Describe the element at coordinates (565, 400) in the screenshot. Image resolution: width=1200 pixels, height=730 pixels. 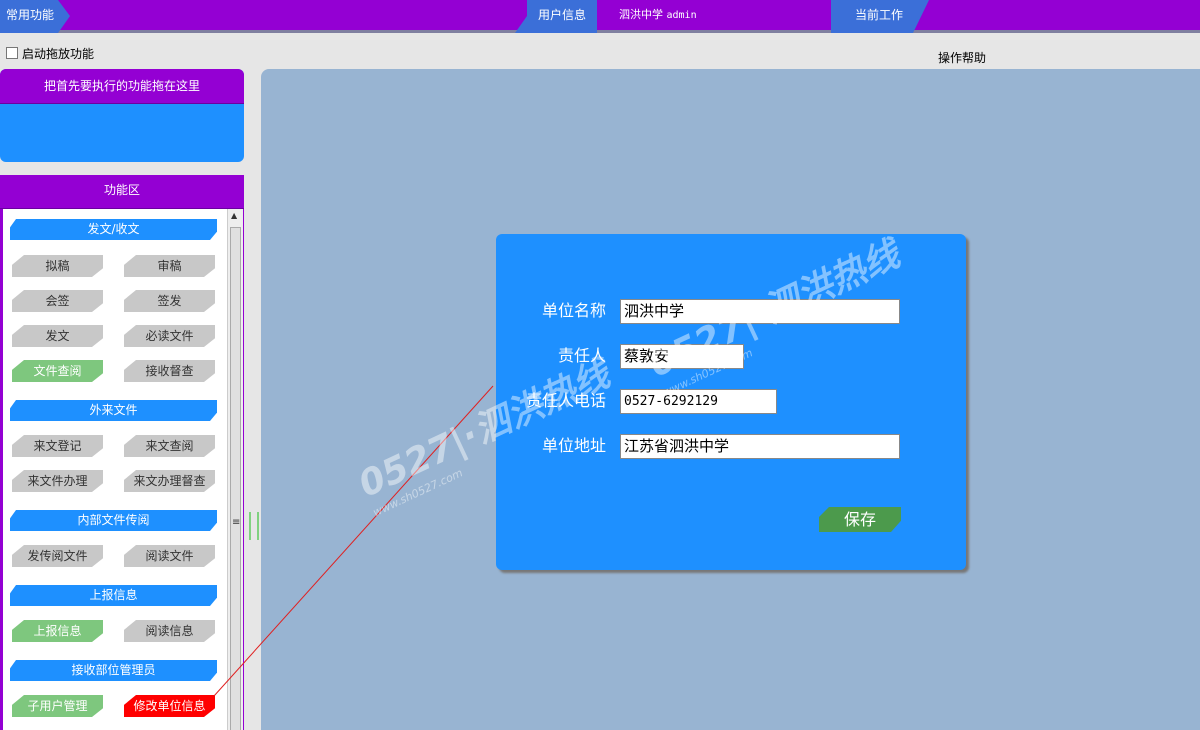
I see `phone-label: 责任人电话` at that location.